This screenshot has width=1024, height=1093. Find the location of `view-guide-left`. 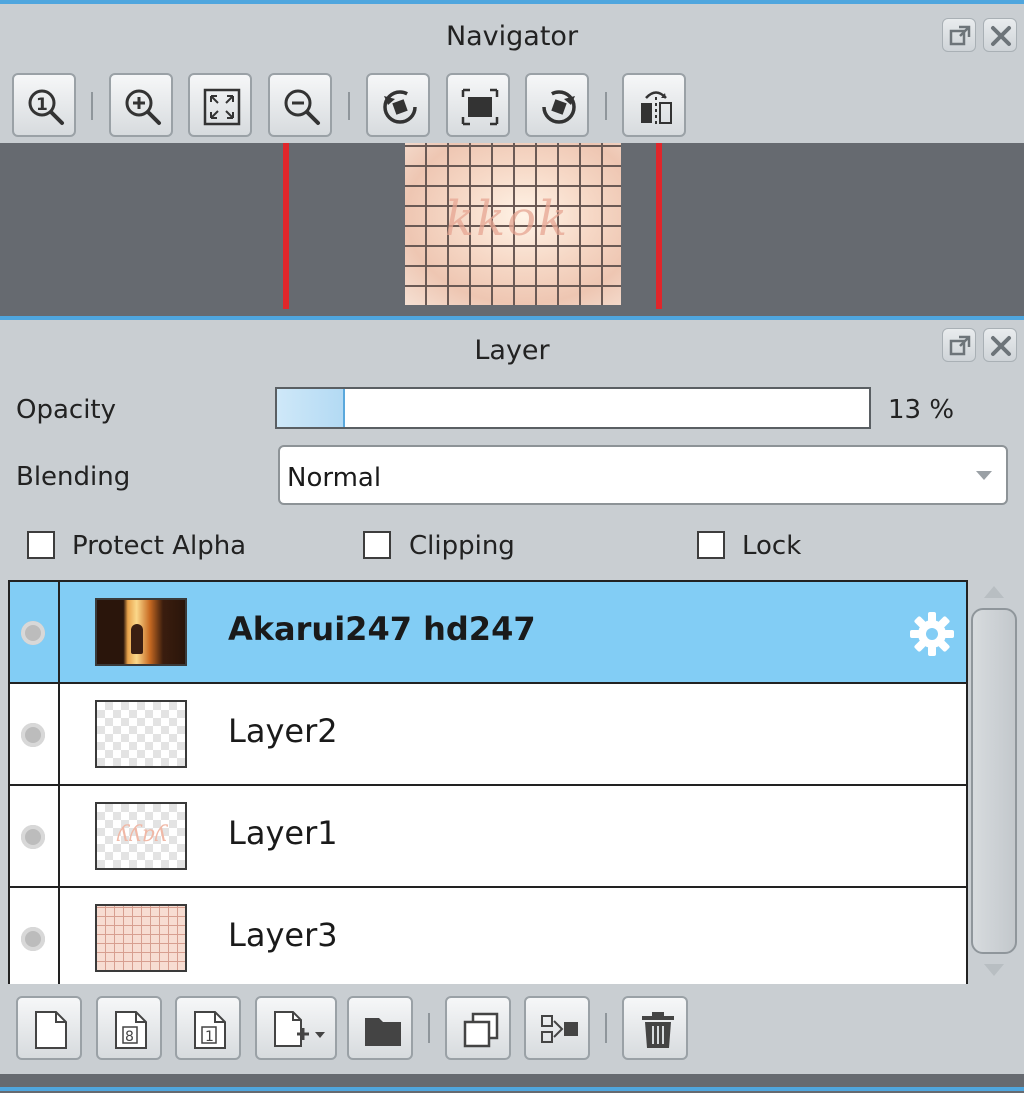

view-guide-left is located at coordinates (286, 226).